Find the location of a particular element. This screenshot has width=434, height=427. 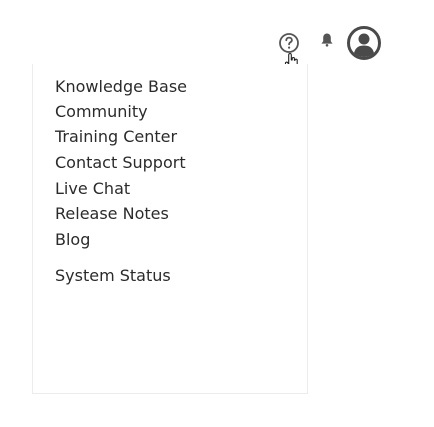

help-question-icon is located at coordinates (289, 43).